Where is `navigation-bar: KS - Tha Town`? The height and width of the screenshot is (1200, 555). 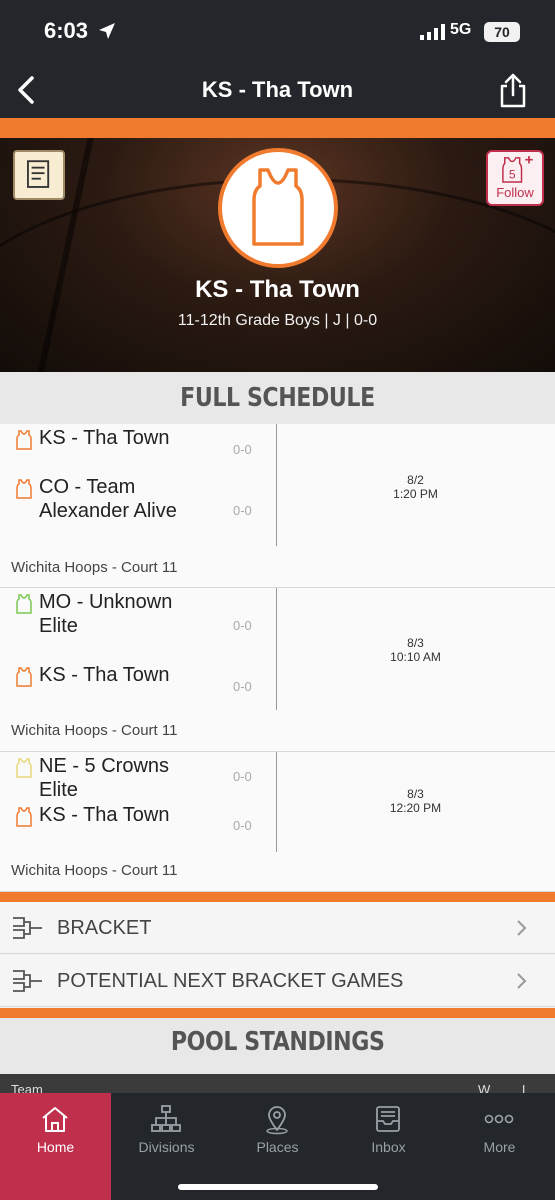
navigation-bar: KS - Tha Town is located at coordinates (277, 90).